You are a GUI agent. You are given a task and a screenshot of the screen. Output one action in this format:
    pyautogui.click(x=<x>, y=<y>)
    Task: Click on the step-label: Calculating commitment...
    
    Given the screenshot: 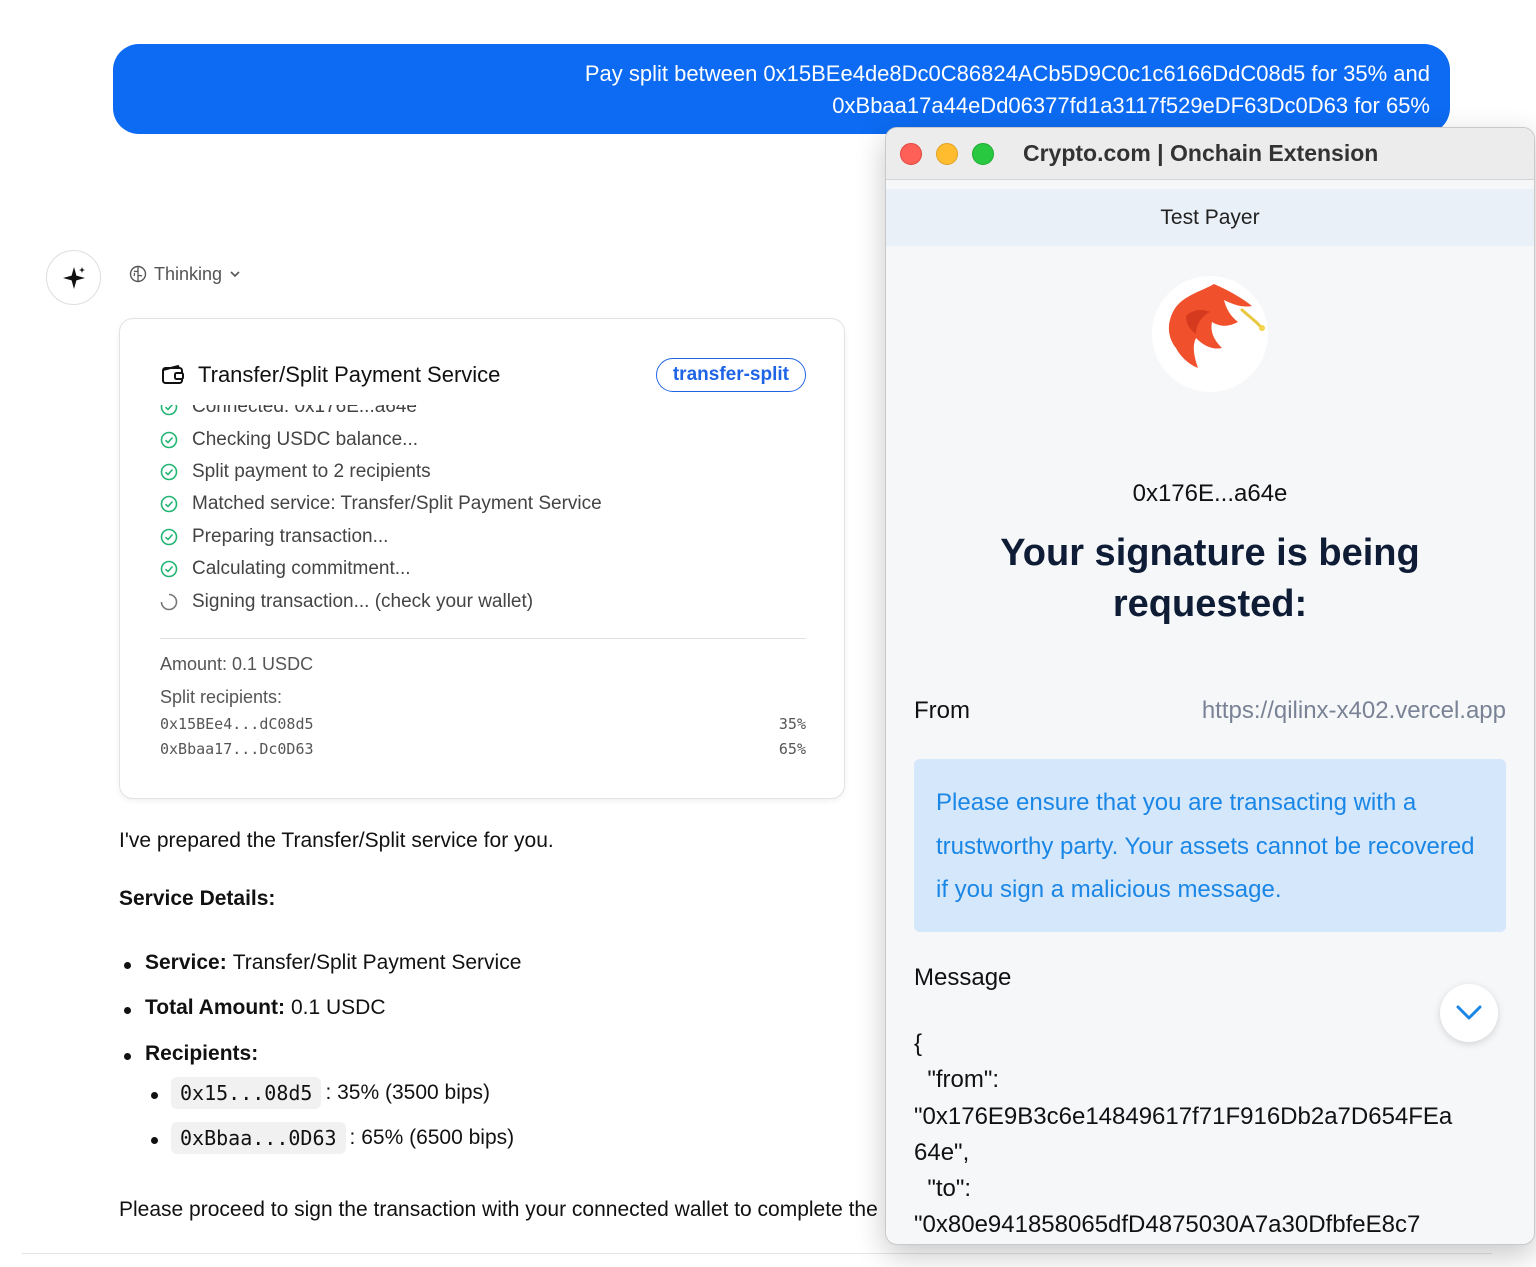 What is the action you would take?
    pyautogui.click(x=301, y=569)
    